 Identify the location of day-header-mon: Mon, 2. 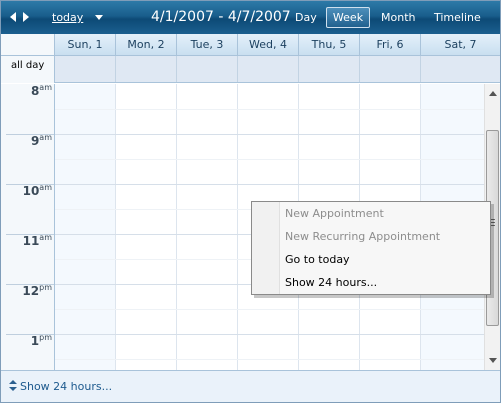
(146, 44).